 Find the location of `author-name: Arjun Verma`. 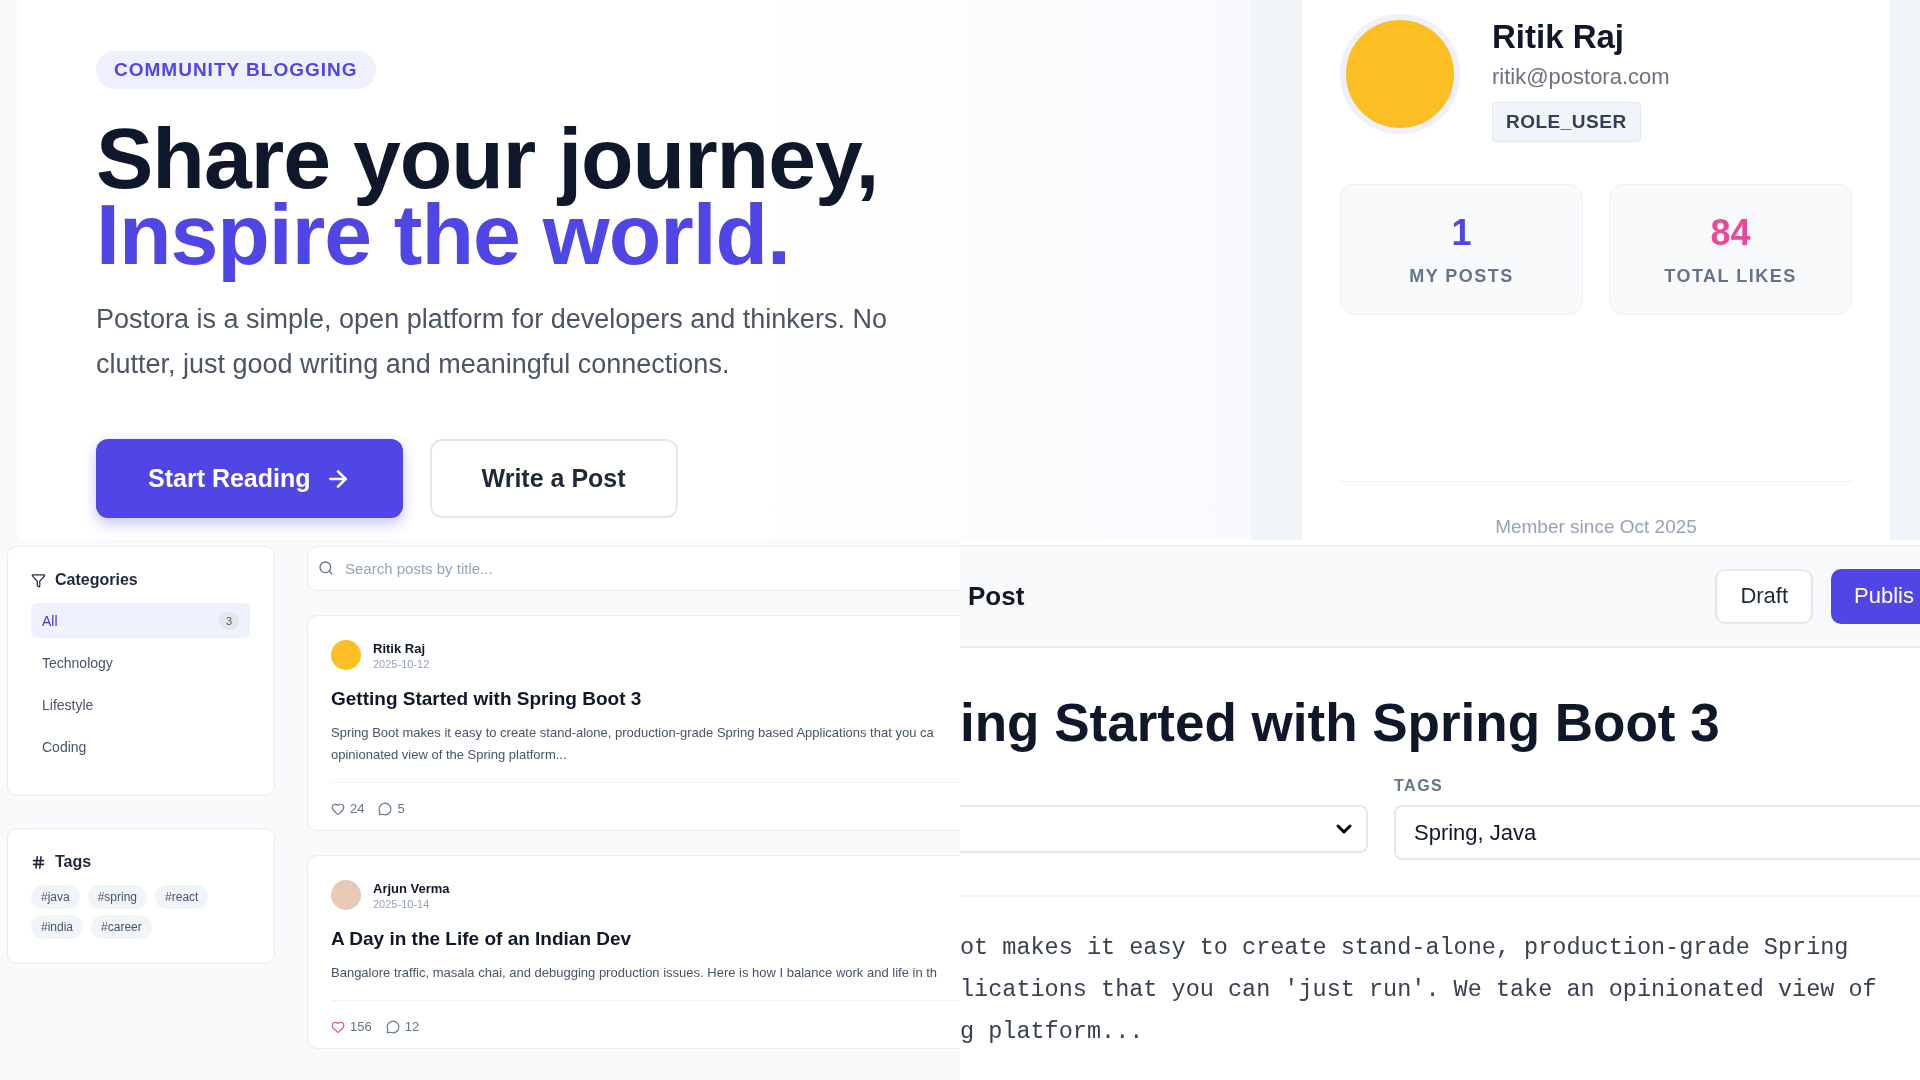

author-name: Arjun Verma is located at coordinates (411, 888).